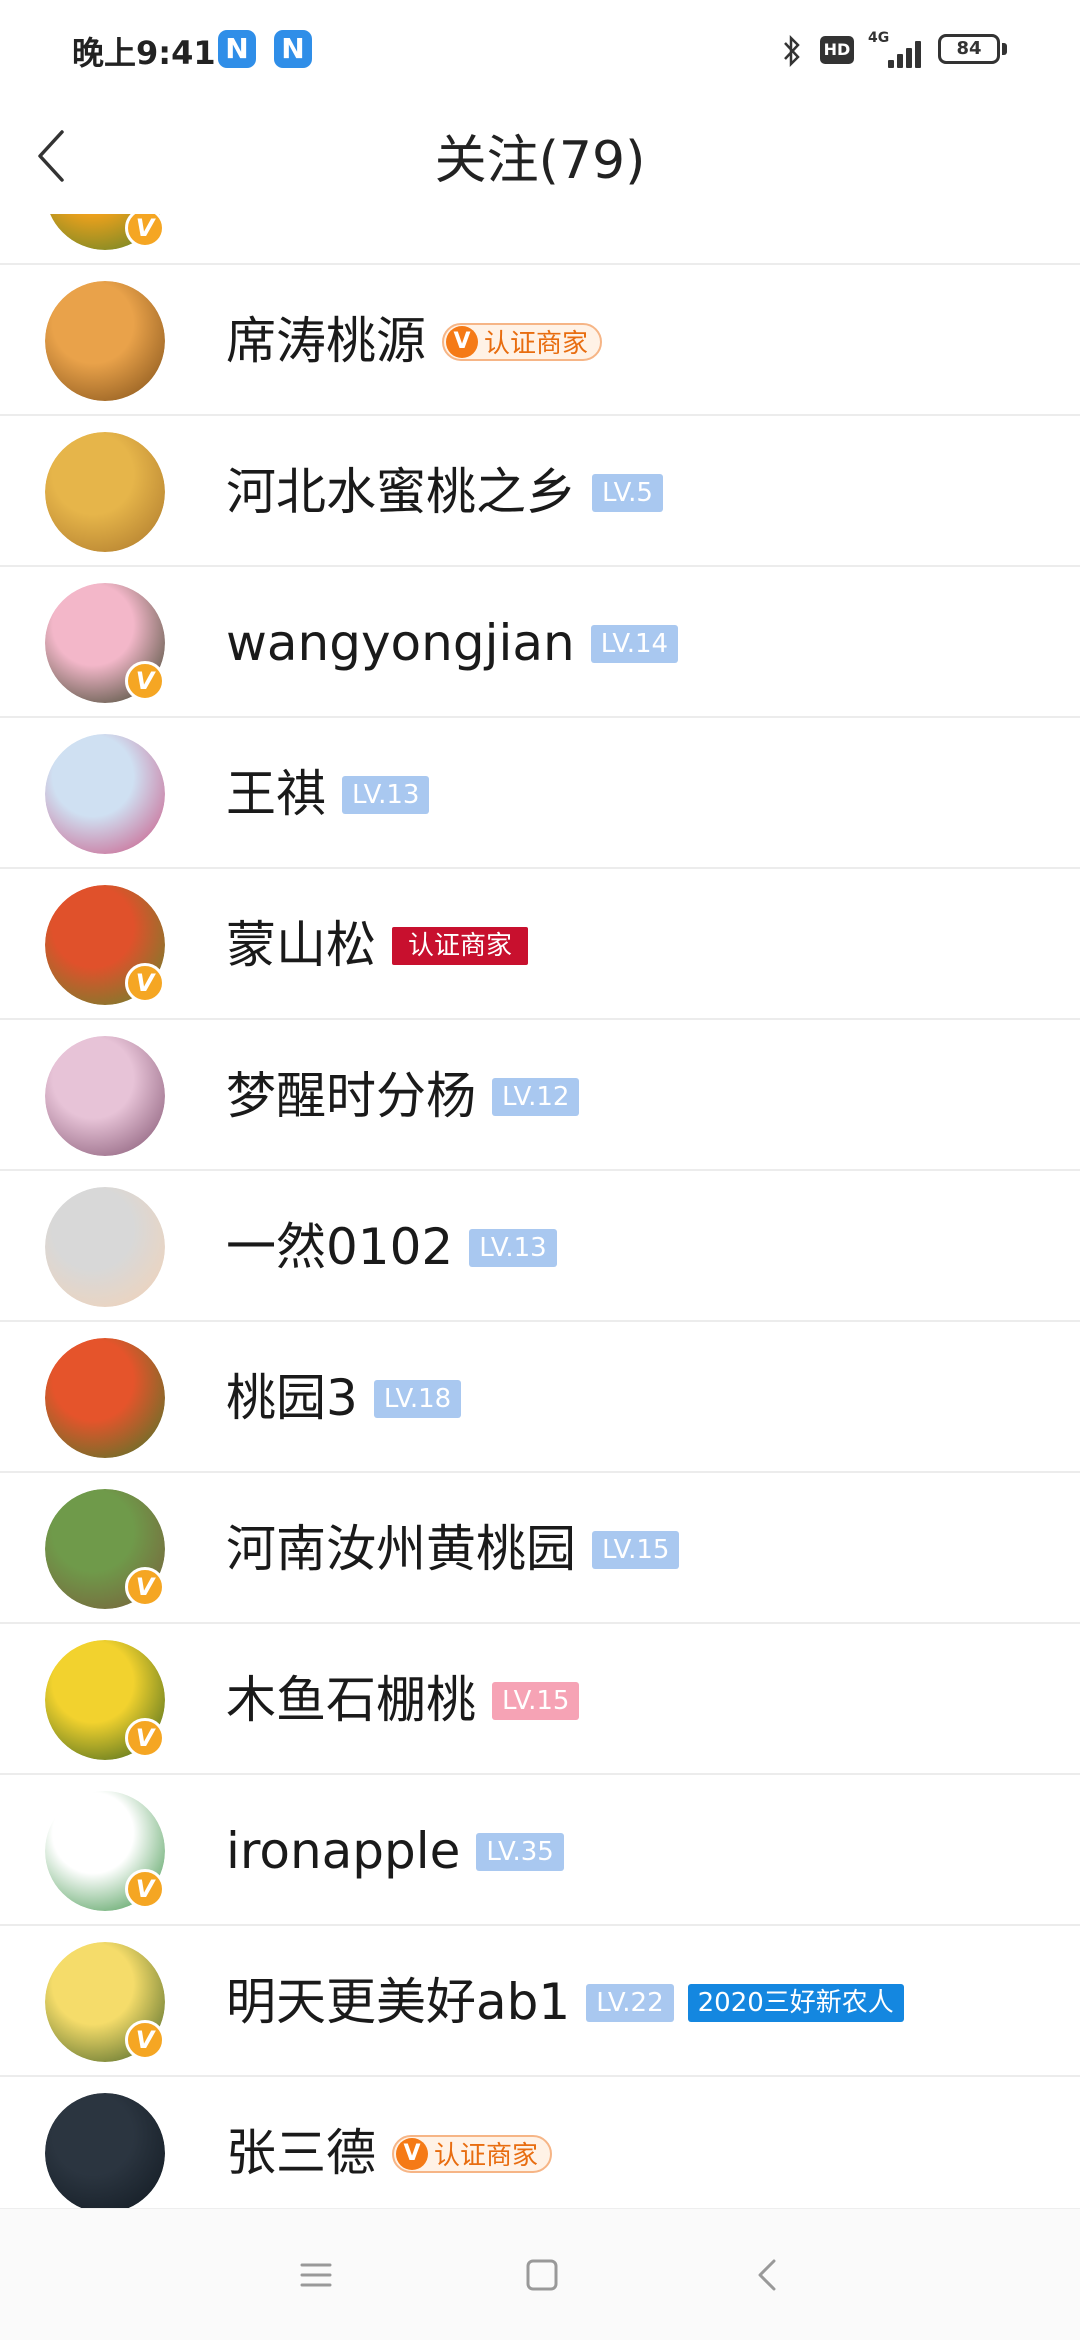 The image size is (1080, 2340). Describe the element at coordinates (897, 50) in the screenshot. I see `signal-icon: 4G` at that location.